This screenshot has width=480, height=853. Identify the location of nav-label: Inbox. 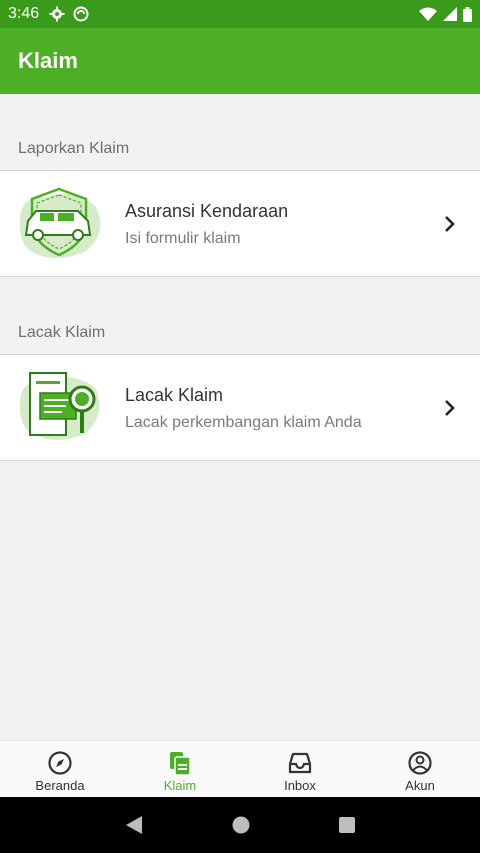
(300, 785).